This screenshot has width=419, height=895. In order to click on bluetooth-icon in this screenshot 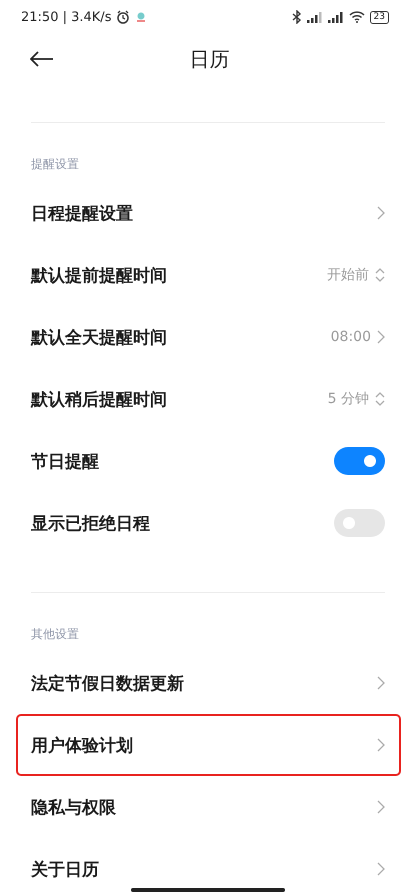, I will do `click(297, 17)`.